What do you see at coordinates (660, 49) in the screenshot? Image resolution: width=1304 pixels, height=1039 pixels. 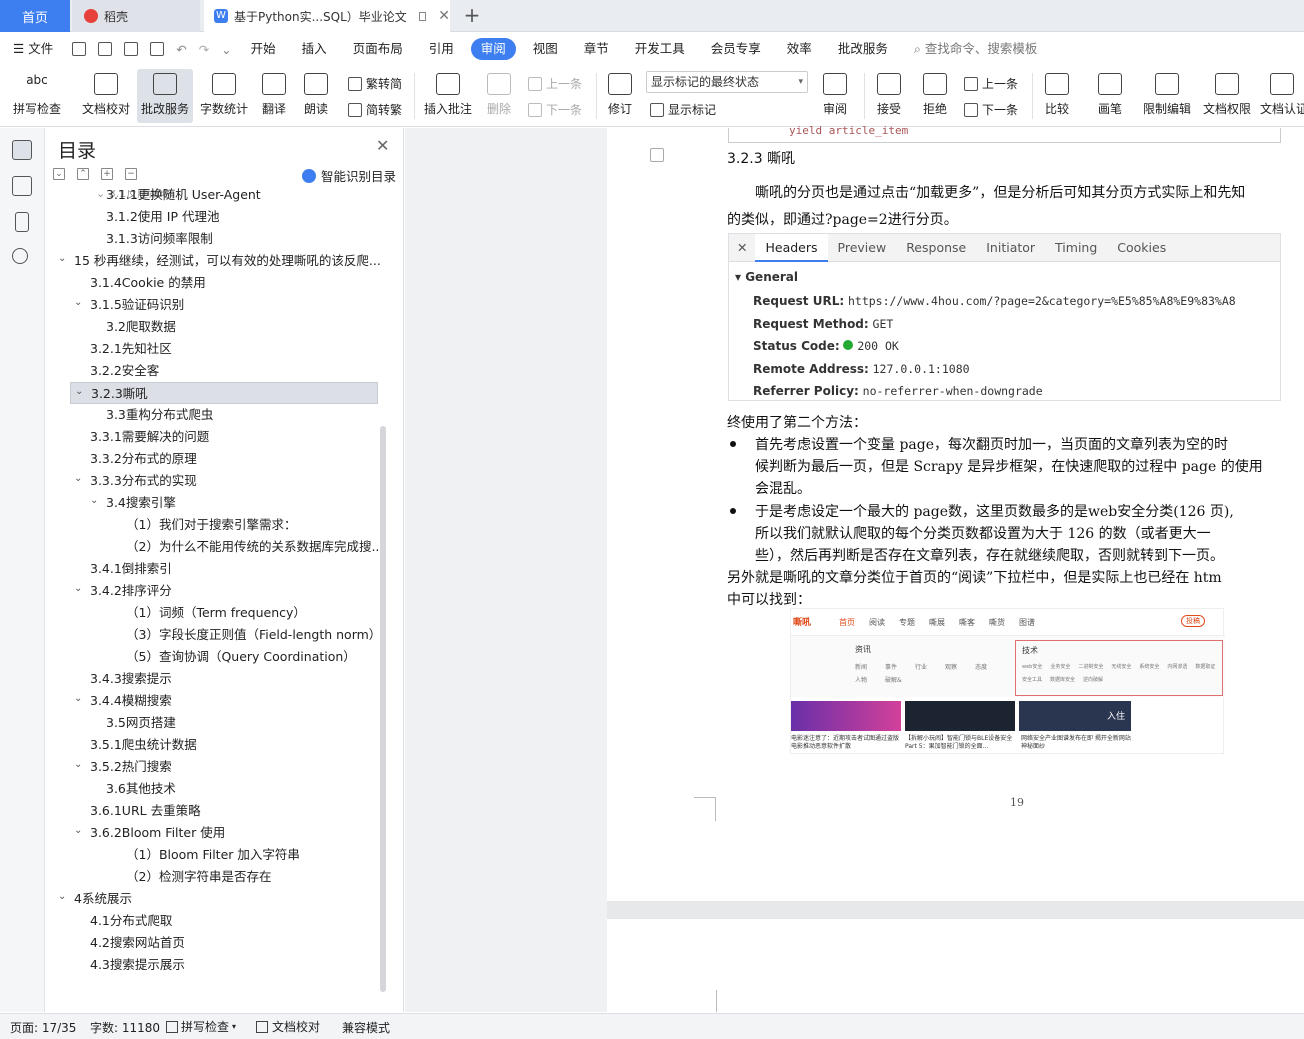 I see `menu-devtools: 开发工具` at bounding box center [660, 49].